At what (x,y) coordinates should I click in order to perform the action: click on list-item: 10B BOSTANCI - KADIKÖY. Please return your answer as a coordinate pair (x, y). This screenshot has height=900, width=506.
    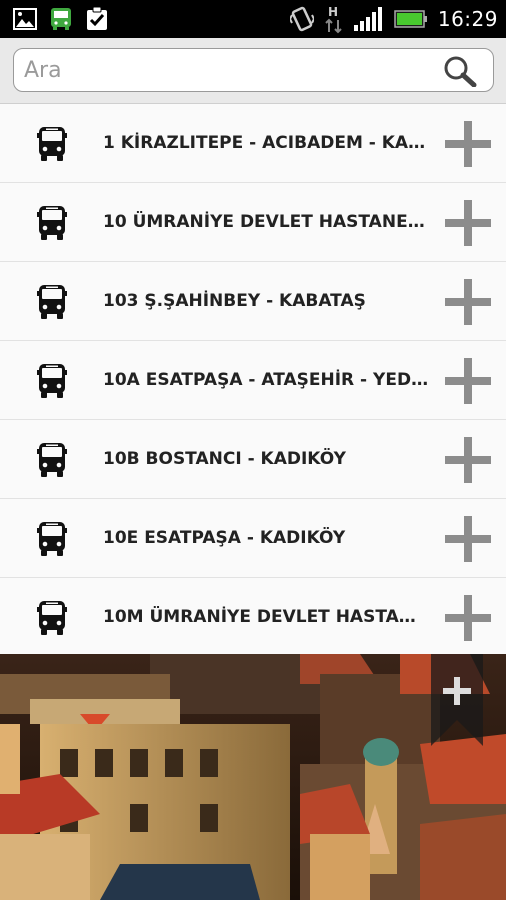
    Looking at the image, I should click on (253, 459).